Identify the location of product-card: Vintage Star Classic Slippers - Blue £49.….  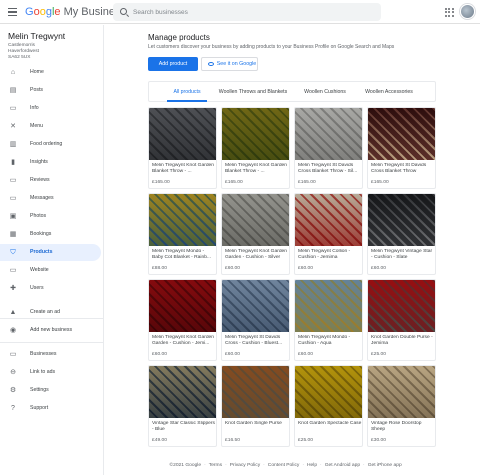
(182, 406).